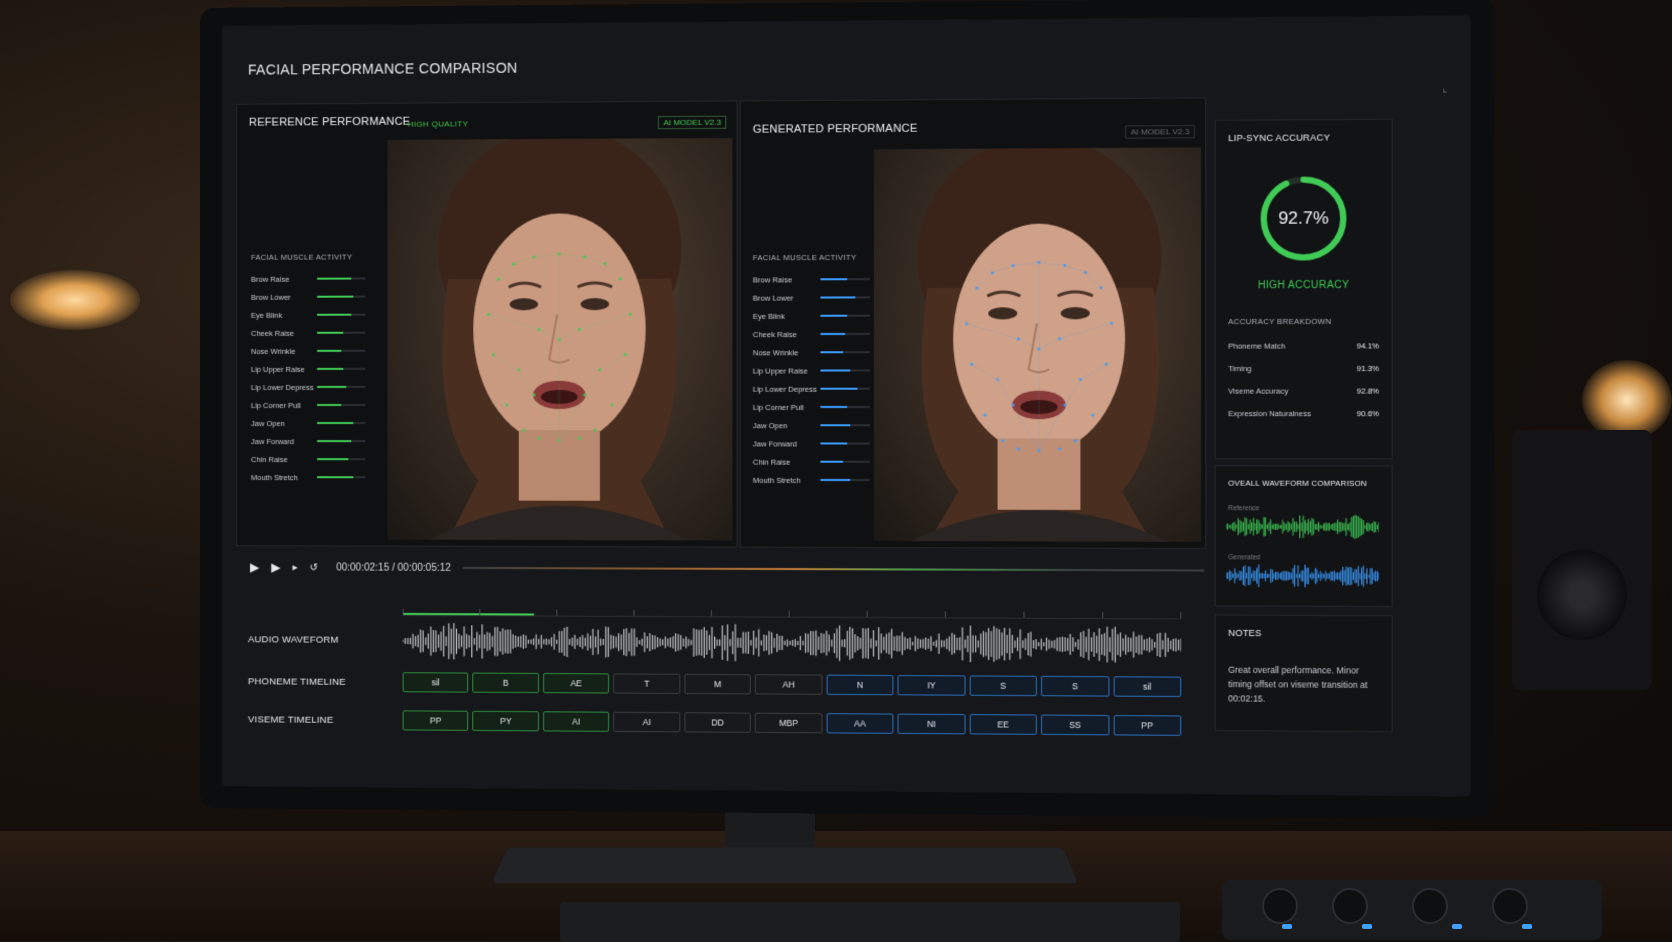  I want to click on viseme-chip: DD, so click(718, 722).